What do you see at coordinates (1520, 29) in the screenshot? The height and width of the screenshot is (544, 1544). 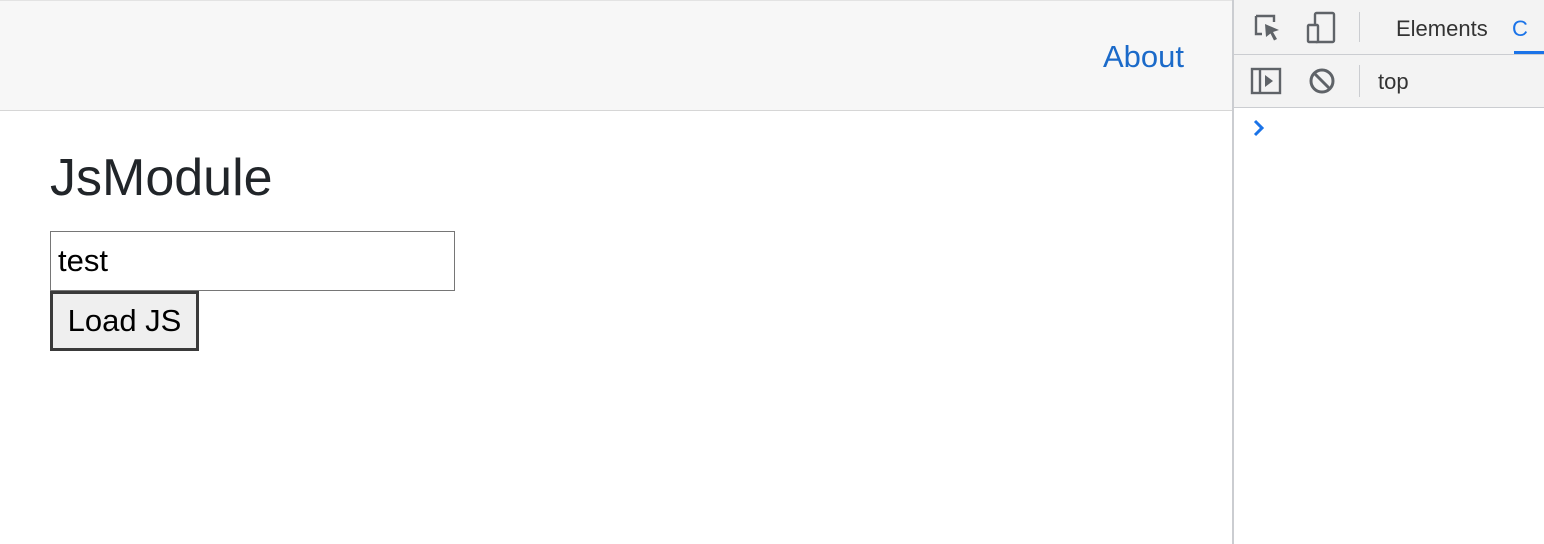 I see `tab-console: C` at bounding box center [1520, 29].